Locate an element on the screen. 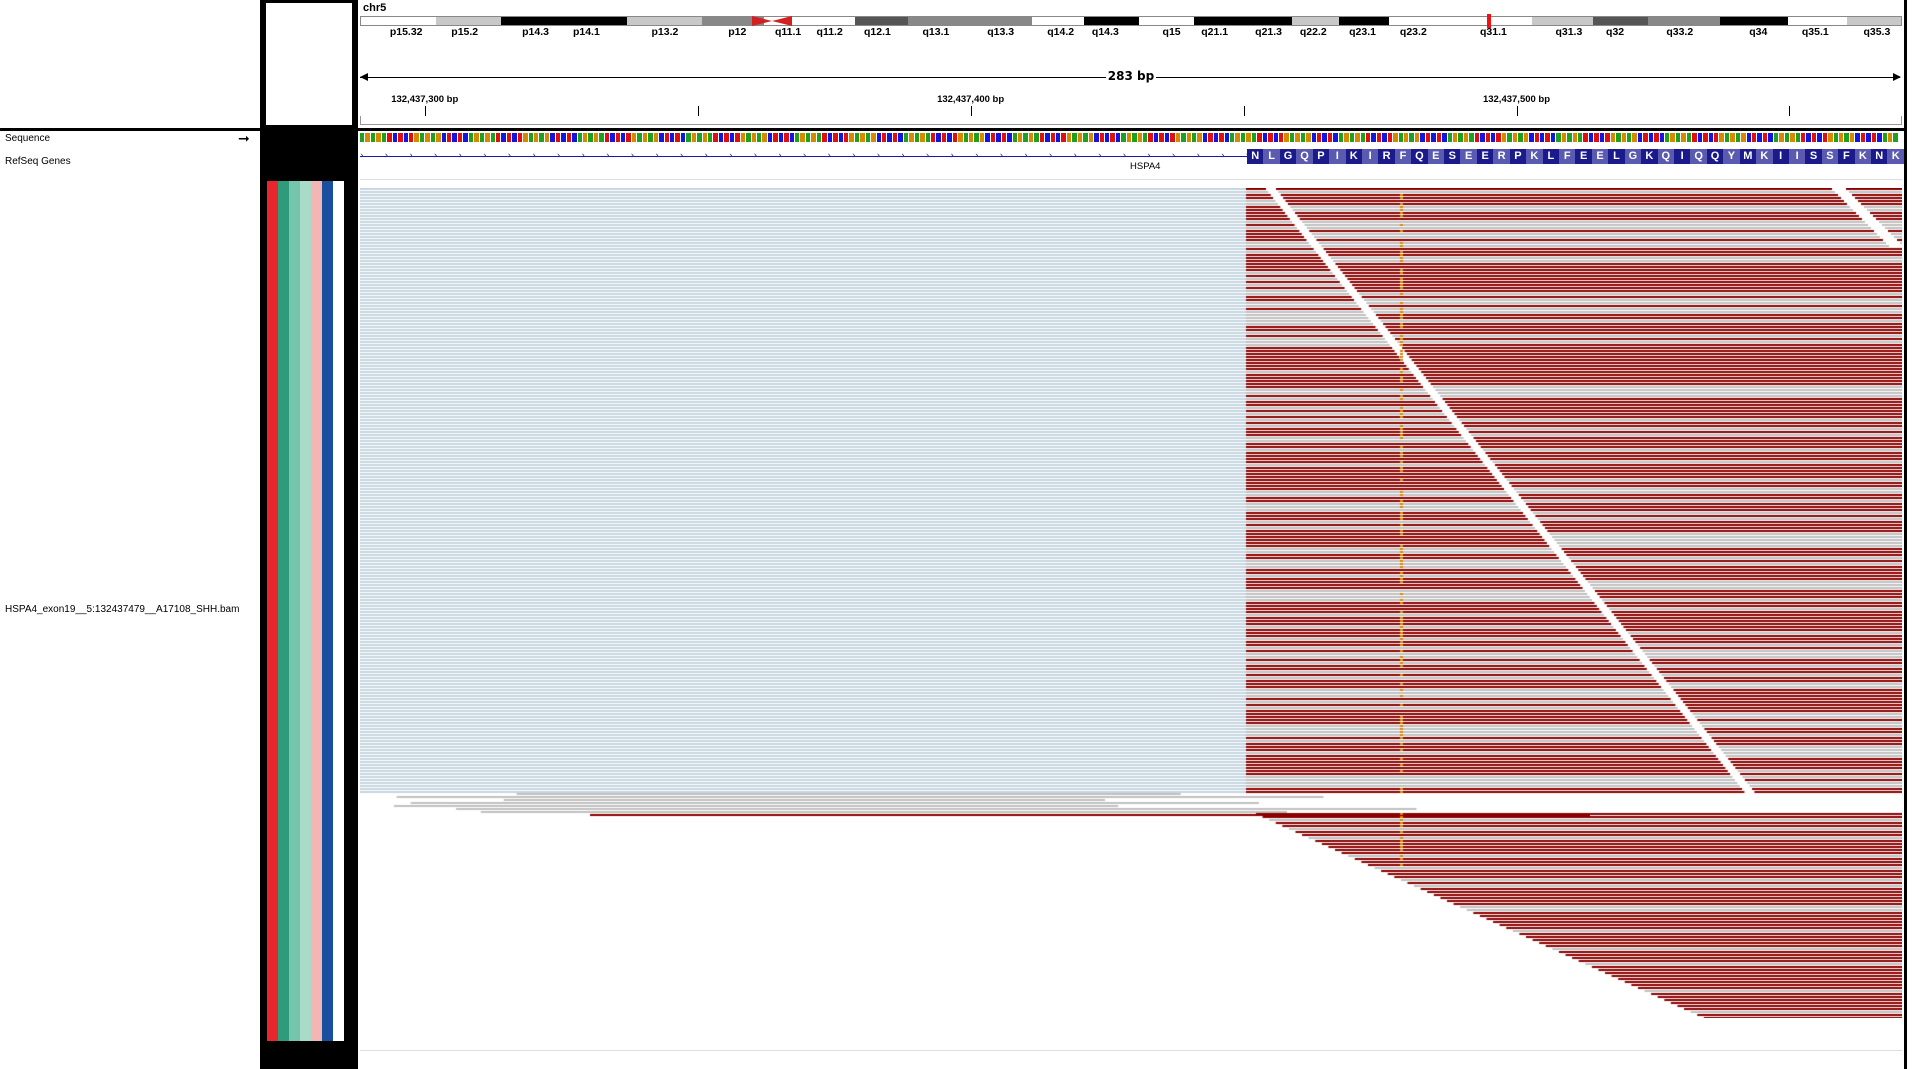 Image resolution: width=1920 pixels, height=1069 pixels. track-name-sequence: Sequence is located at coordinates (27, 138).